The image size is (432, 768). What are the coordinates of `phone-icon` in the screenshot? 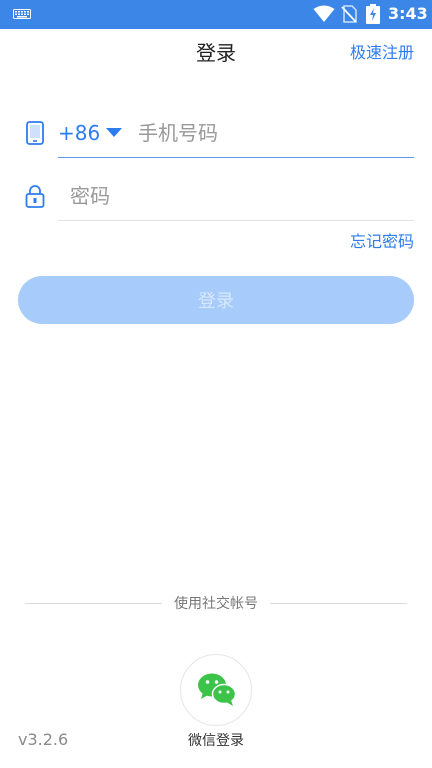 It's located at (35, 133).